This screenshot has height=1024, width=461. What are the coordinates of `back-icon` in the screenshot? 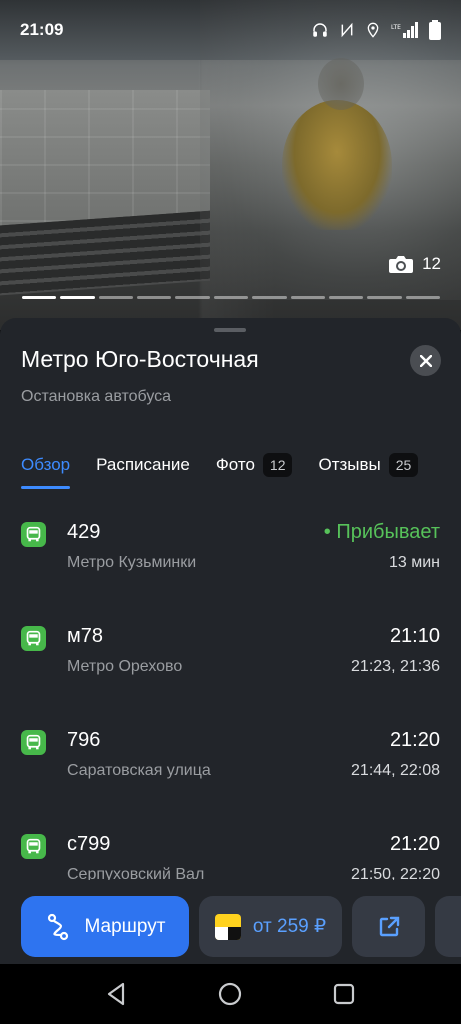 It's located at (117, 994).